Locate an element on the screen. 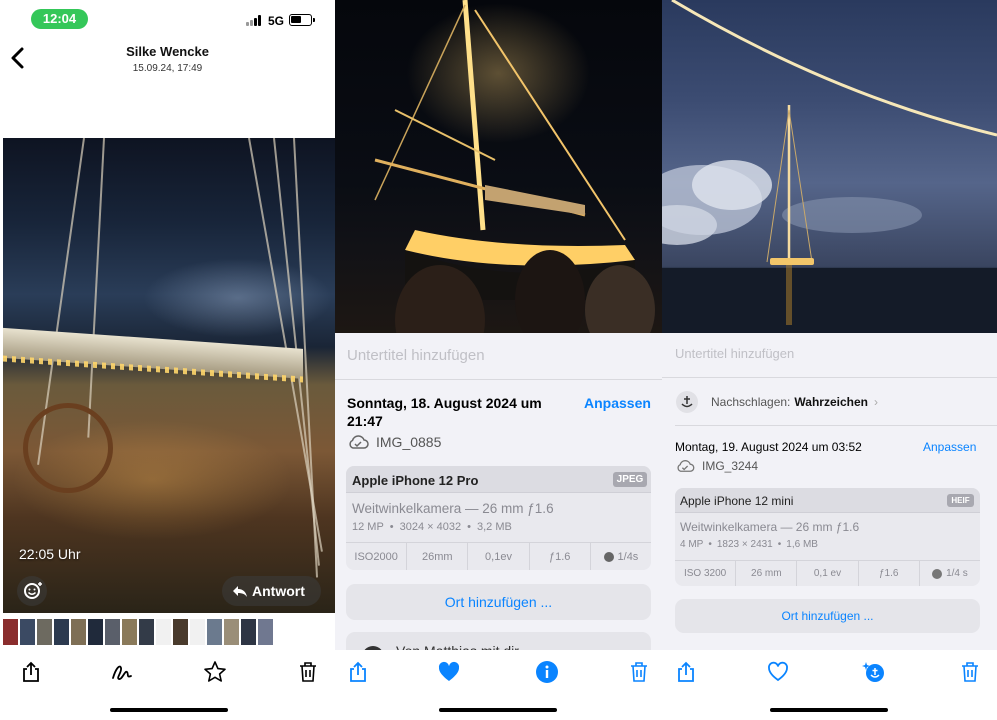 Image resolution: width=997 pixels, height=720 pixels. device-name: Apple iPhone 12 mini is located at coordinates (737, 501).